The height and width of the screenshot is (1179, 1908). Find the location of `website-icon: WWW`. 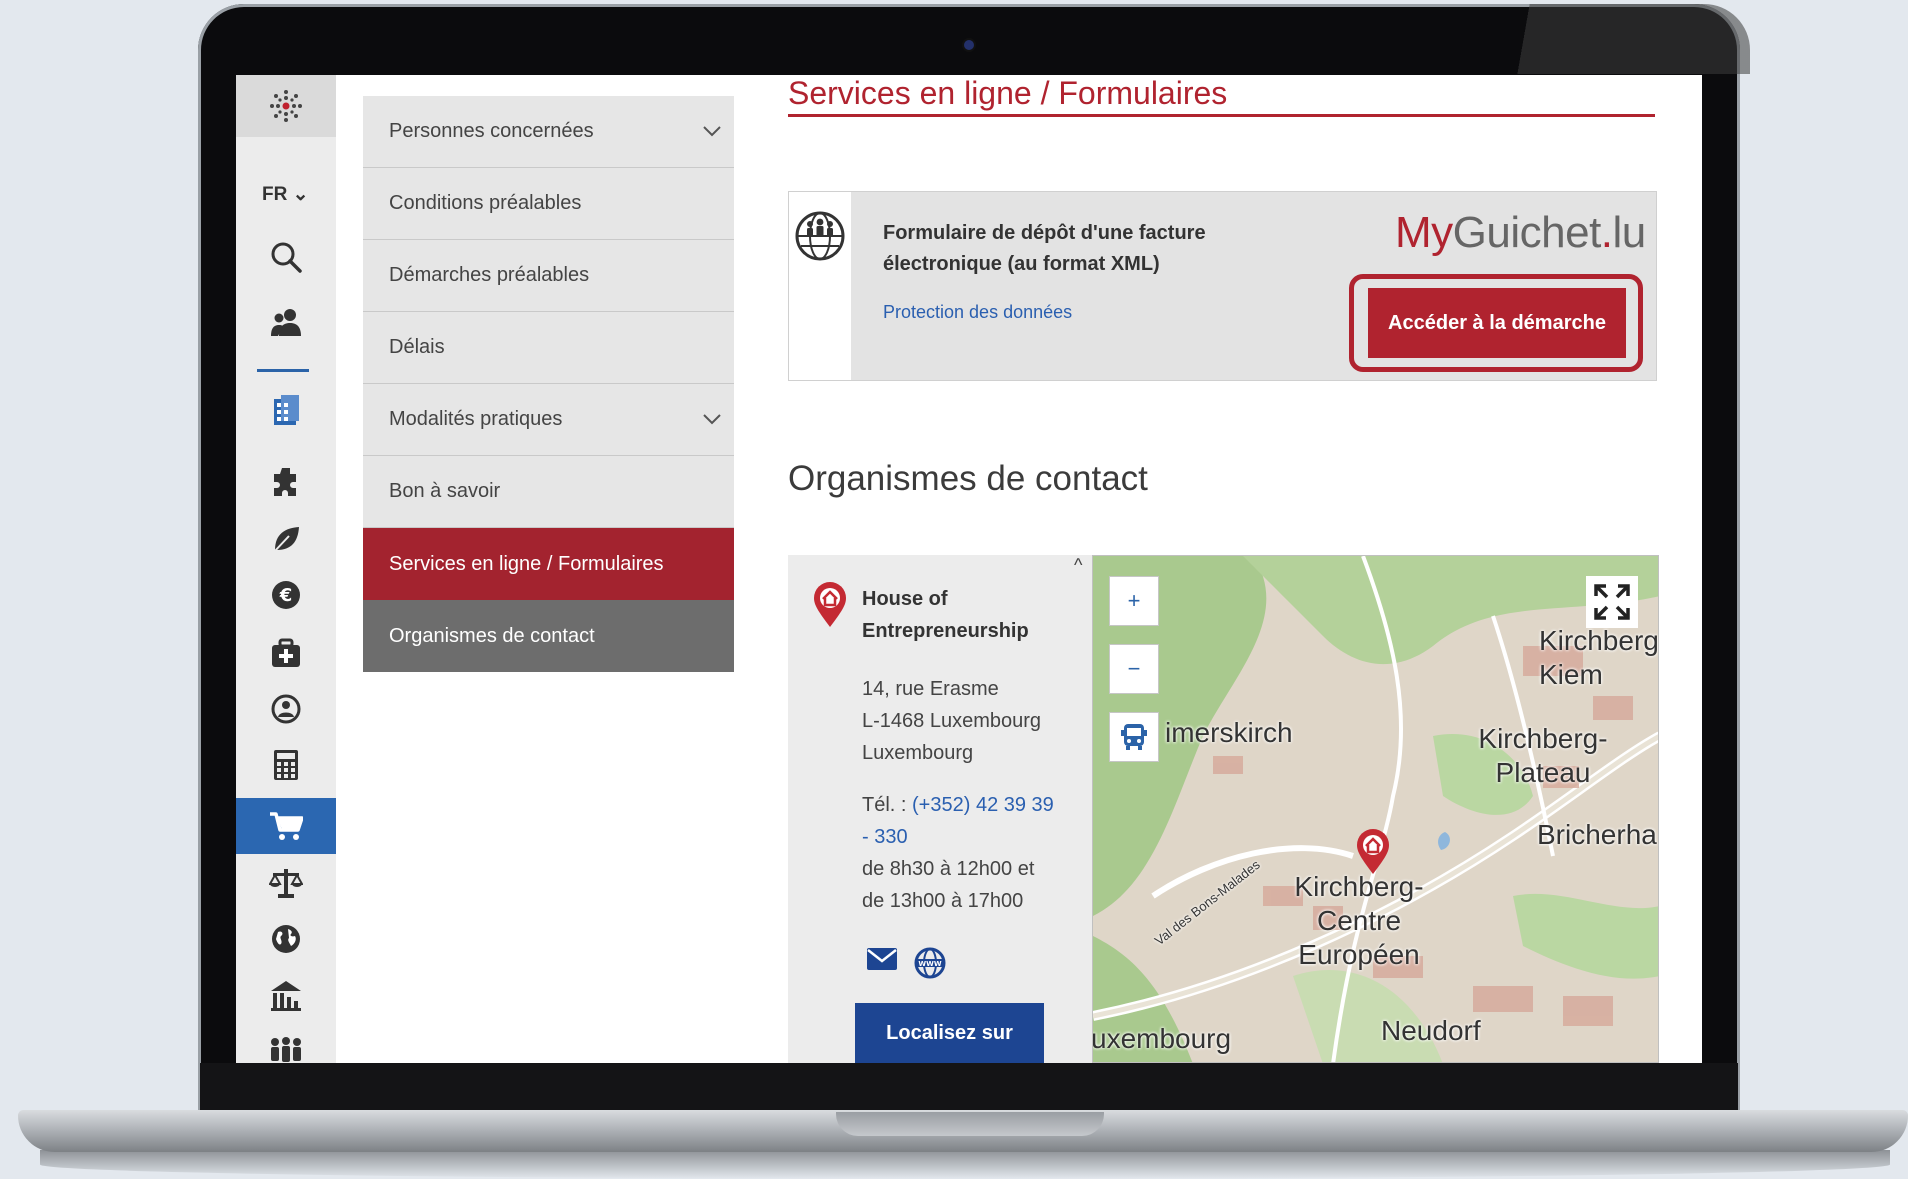

website-icon: WWW is located at coordinates (930, 965).